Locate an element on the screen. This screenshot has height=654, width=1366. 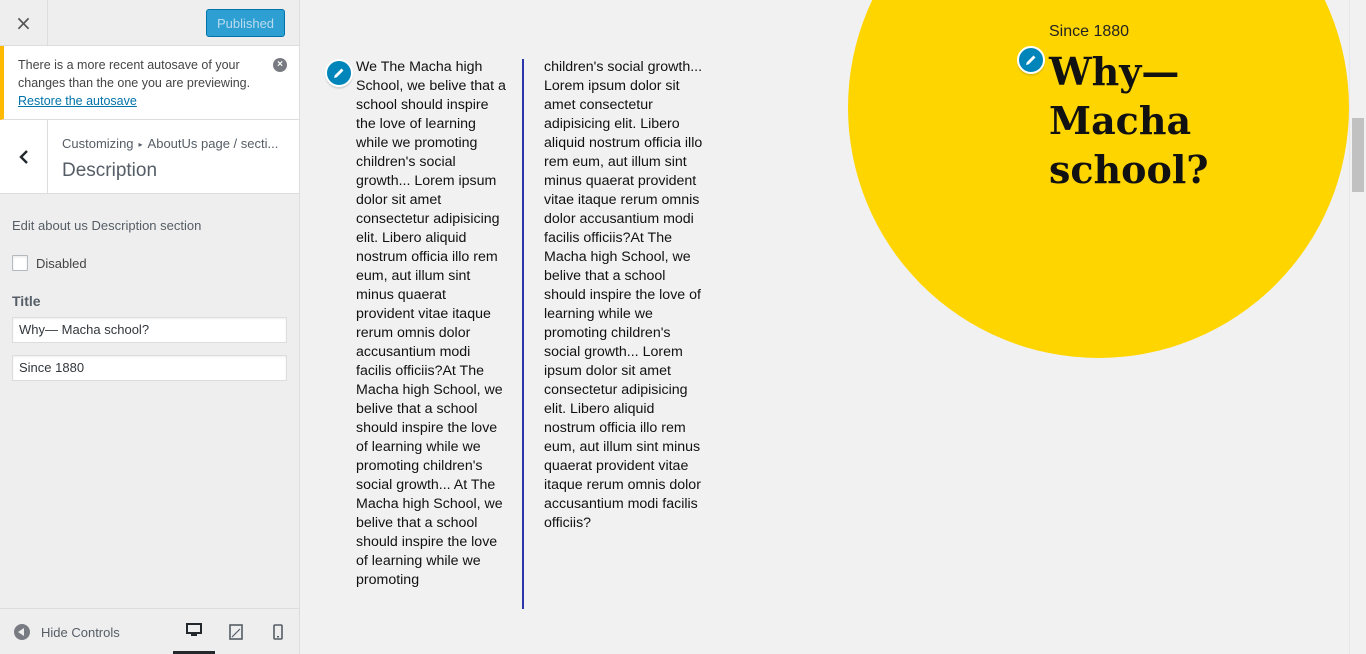
since-text: Since 1880 is located at coordinates (1089, 31).